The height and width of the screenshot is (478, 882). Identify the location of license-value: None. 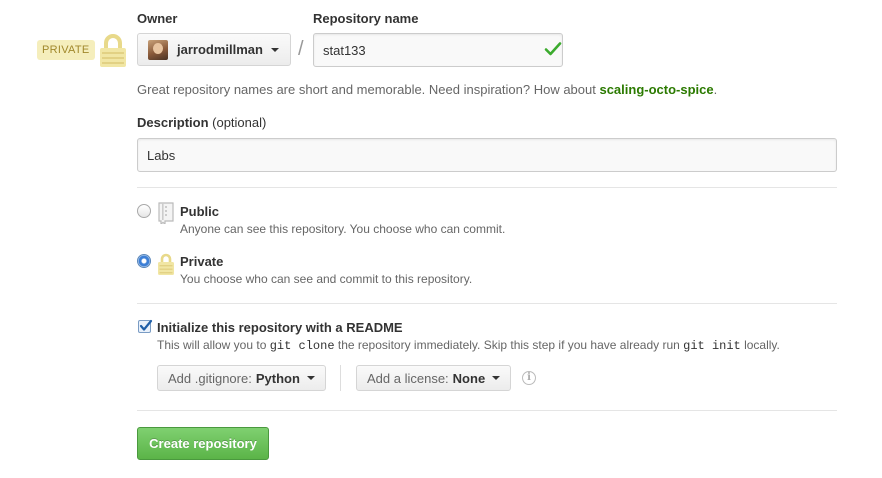
(469, 378).